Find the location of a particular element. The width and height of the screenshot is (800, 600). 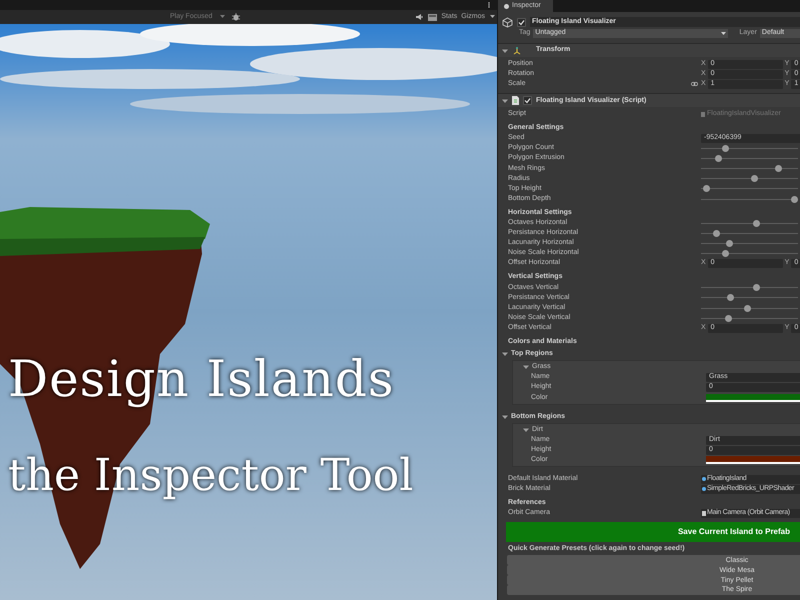

script-icon is located at coordinates (703, 114).